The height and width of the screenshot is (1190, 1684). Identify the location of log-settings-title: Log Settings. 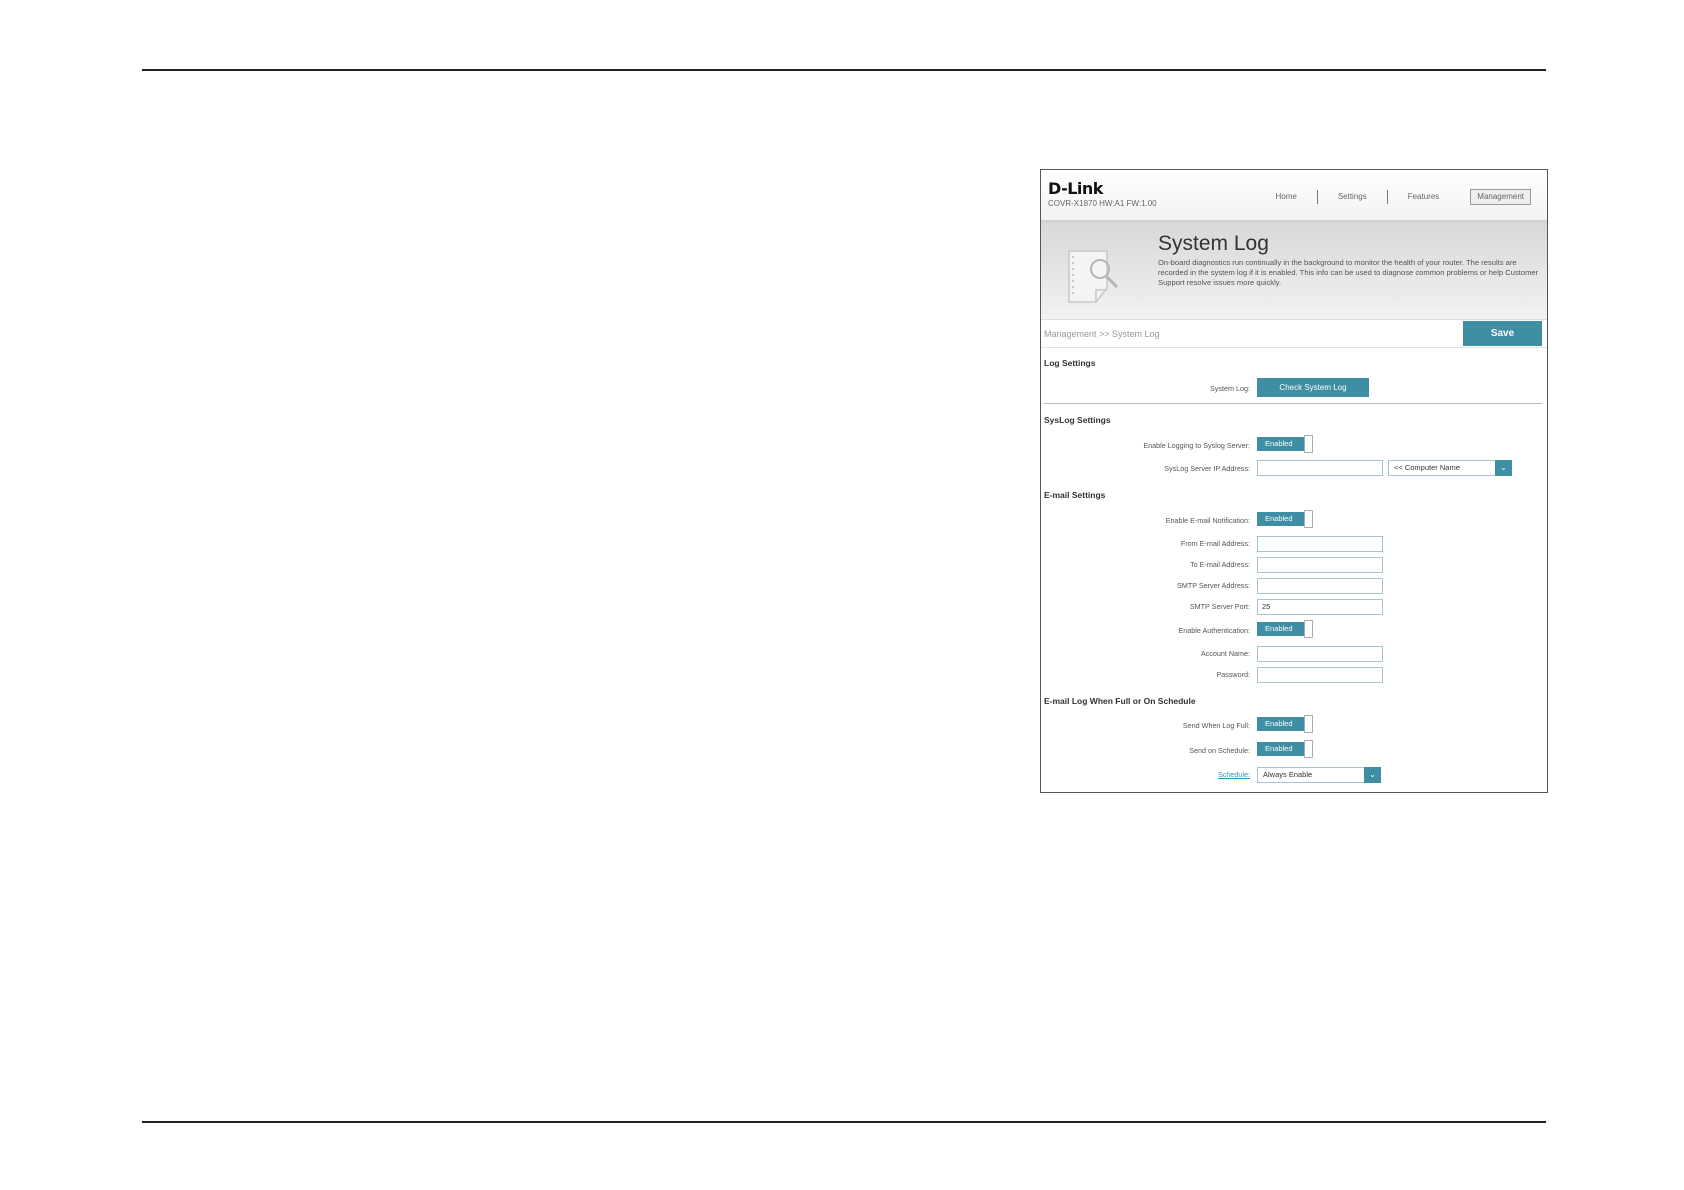
(1070, 363).